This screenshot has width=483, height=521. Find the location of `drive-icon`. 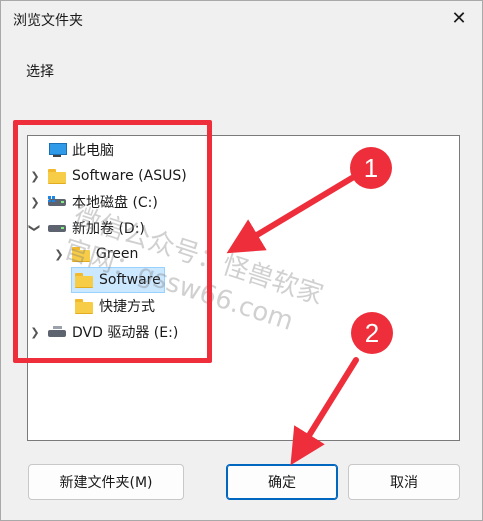

drive-icon is located at coordinates (57, 228).